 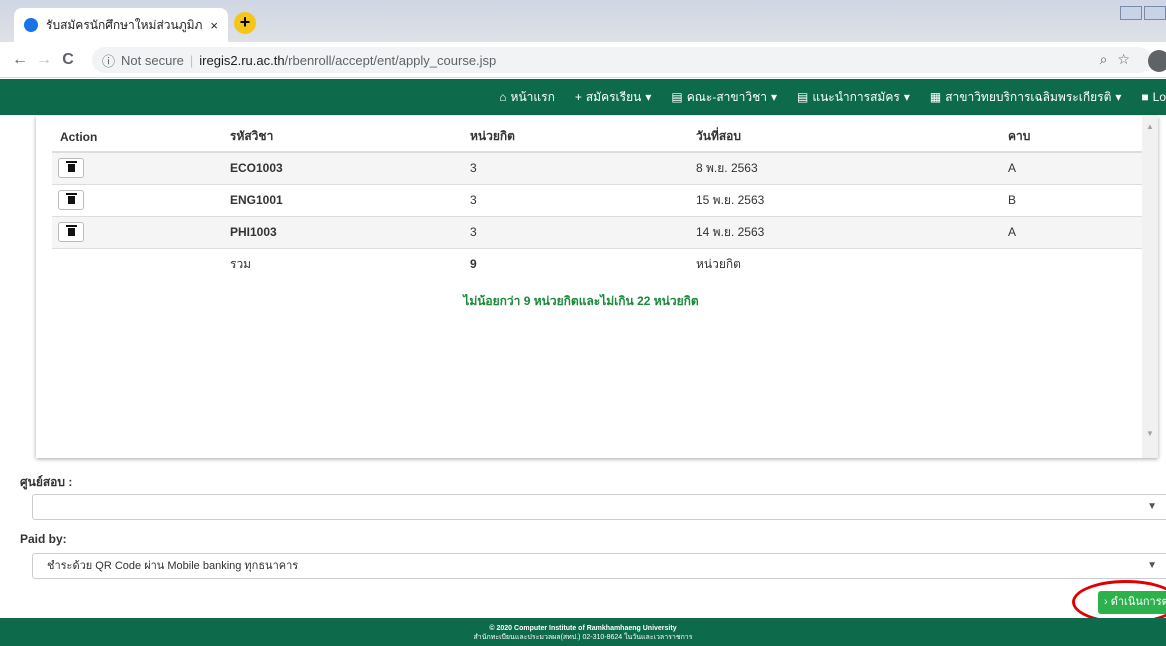 I want to click on nav-home: ⌂ หน้าแรก, so click(x=527, y=97).